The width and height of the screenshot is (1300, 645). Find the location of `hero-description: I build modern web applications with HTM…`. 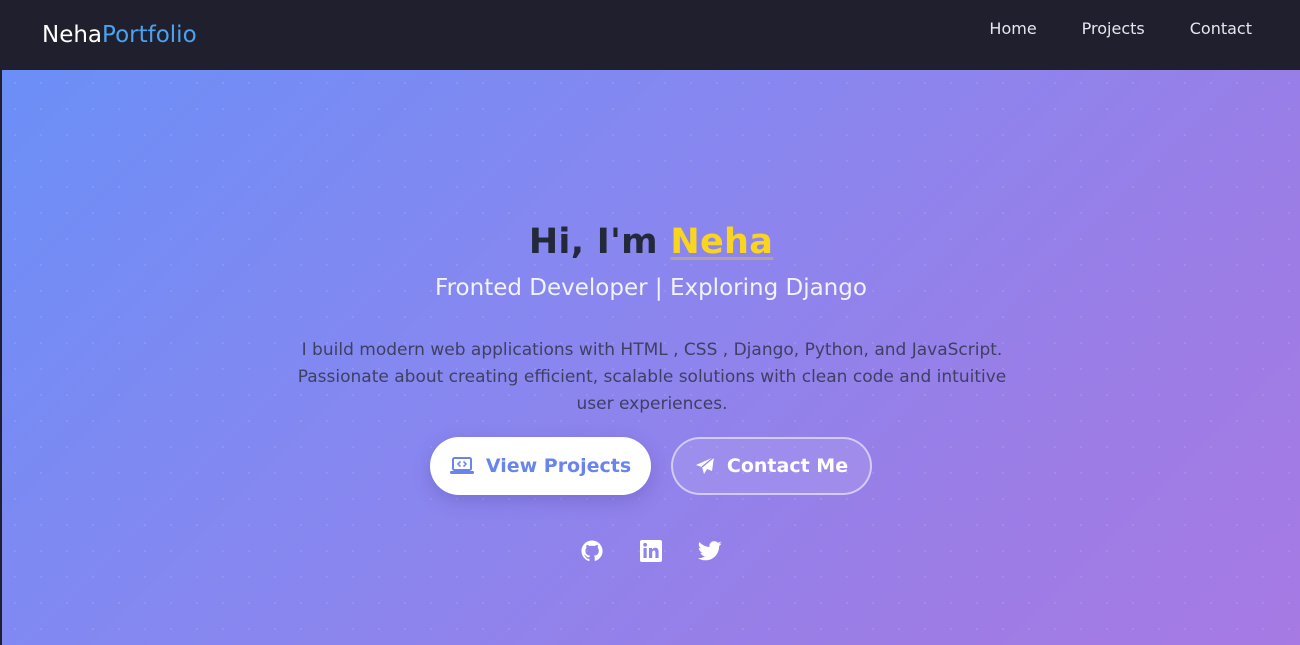

hero-description: I build modern web applications with HTM… is located at coordinates (652, 377).